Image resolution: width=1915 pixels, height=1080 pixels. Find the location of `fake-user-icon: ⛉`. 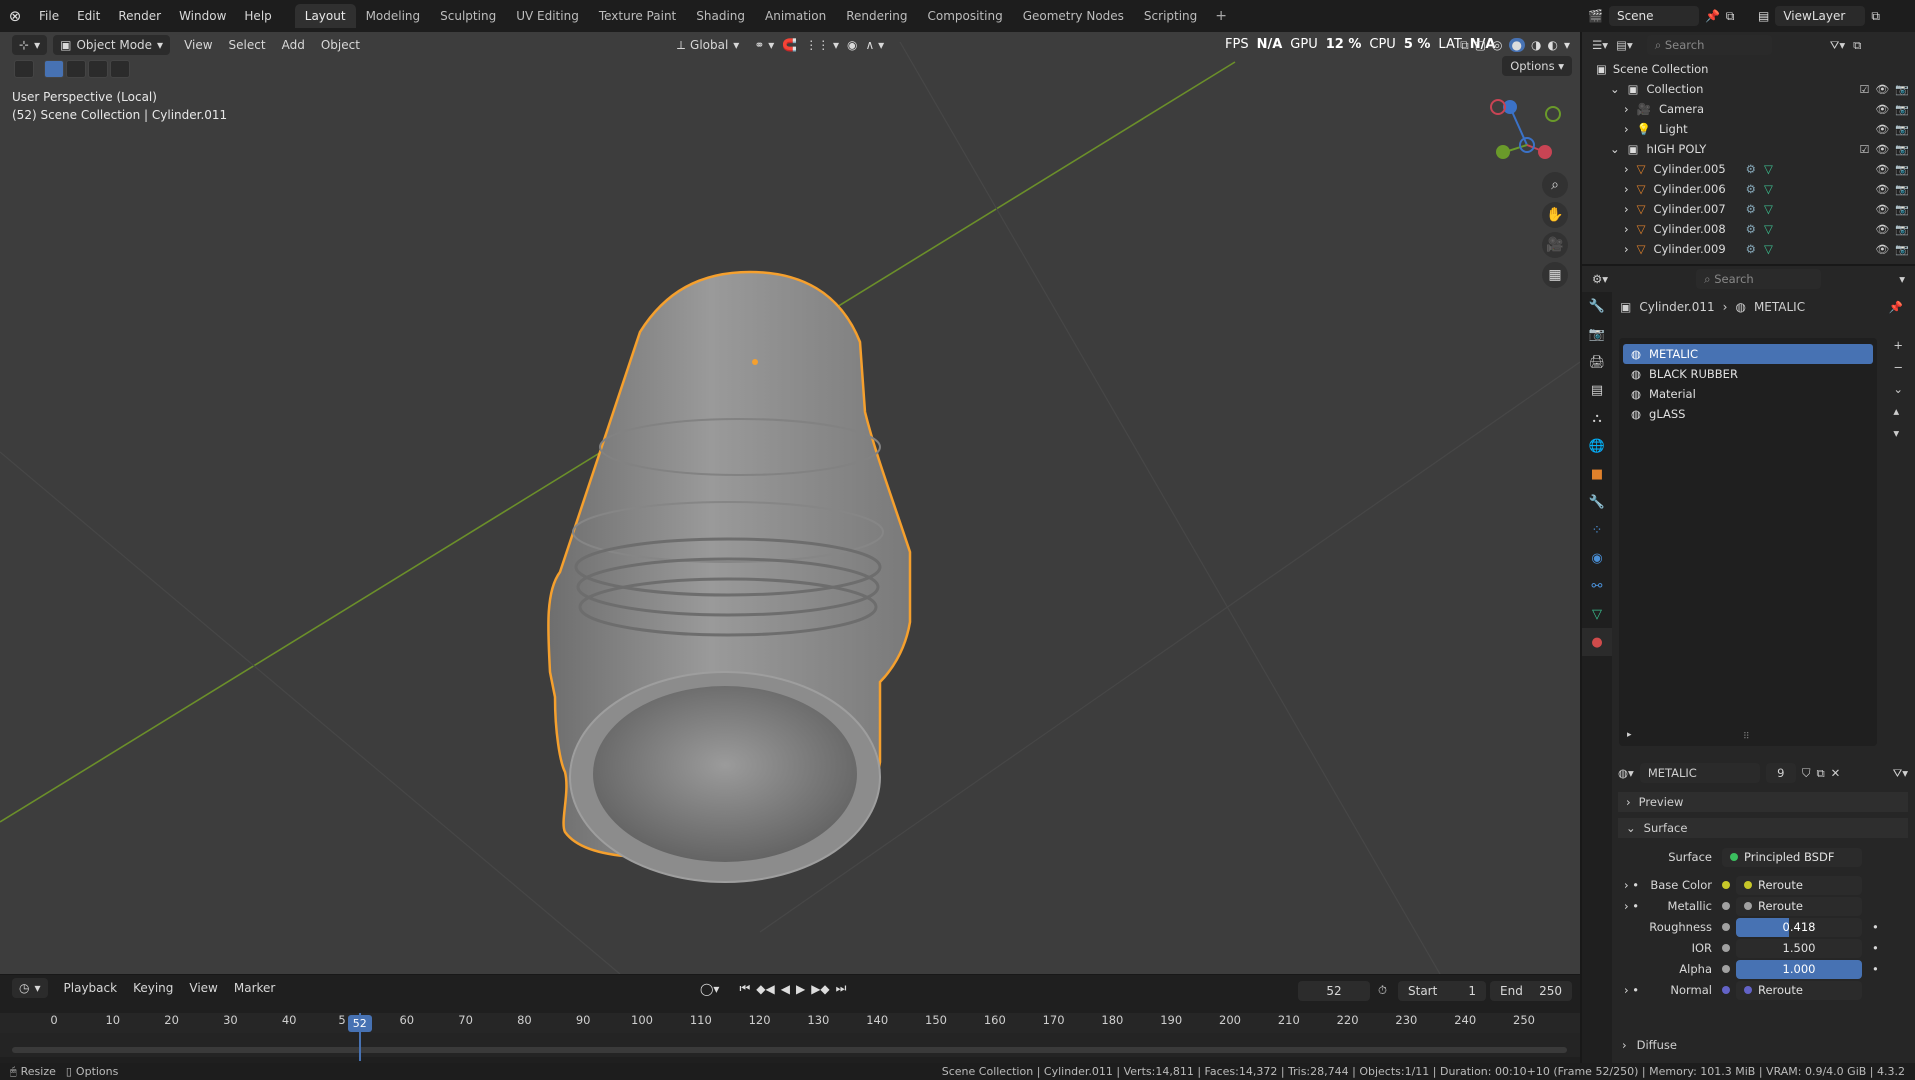

fake-user-icon: ⛉ is located at coordinates (1806, 773).